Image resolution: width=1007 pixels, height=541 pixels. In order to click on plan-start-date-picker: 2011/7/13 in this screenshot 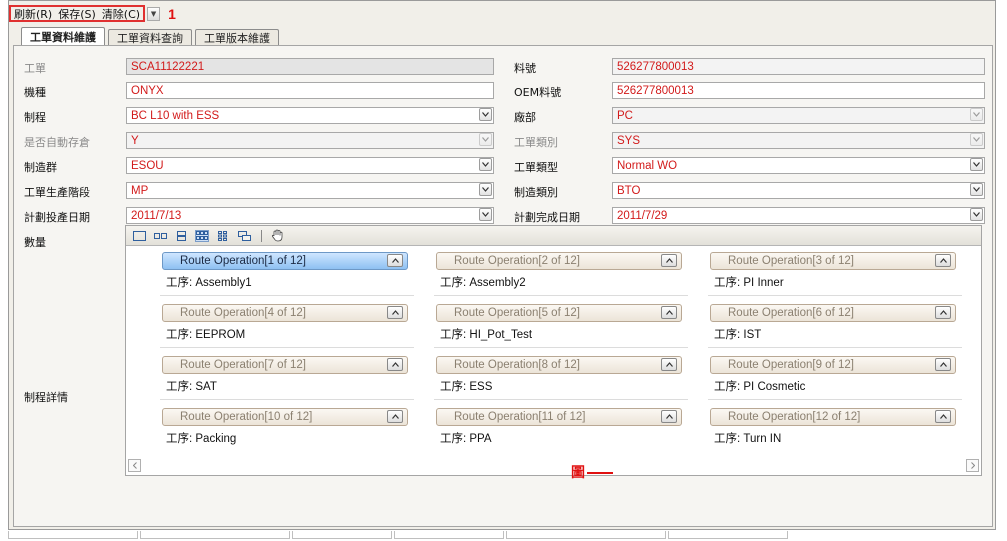, I will do `click(310, 215)`.